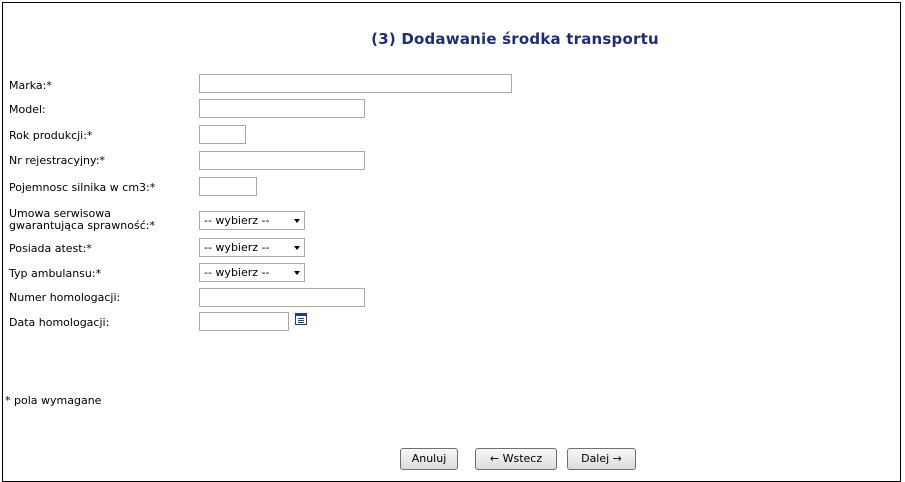 The image size is (905, 482). Describe the element at coordinates (515, 39) in the screenshot. I see `page-title: (3) Dodawanie środka transportu` at that location.